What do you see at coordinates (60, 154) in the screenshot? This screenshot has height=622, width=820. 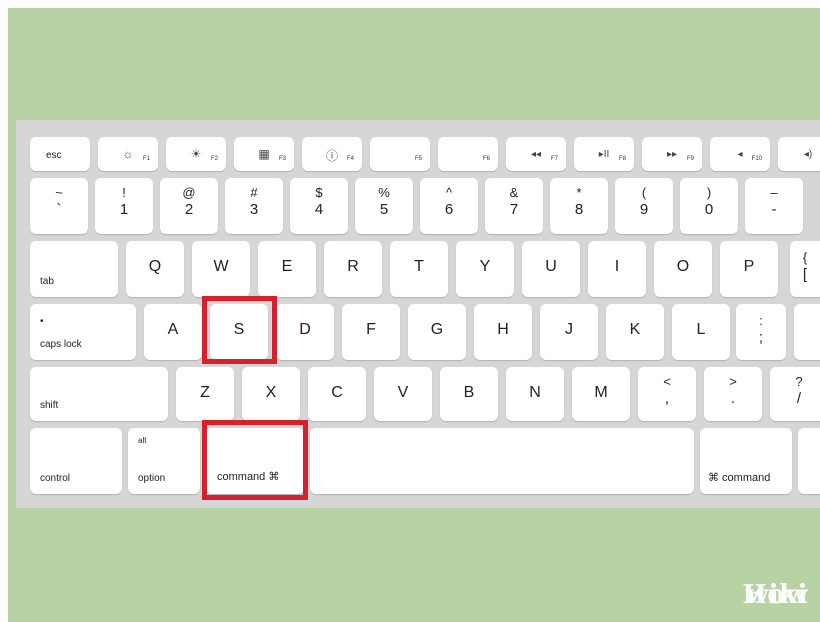 I see `esc-key: esc` at bounding box center [60, 154].